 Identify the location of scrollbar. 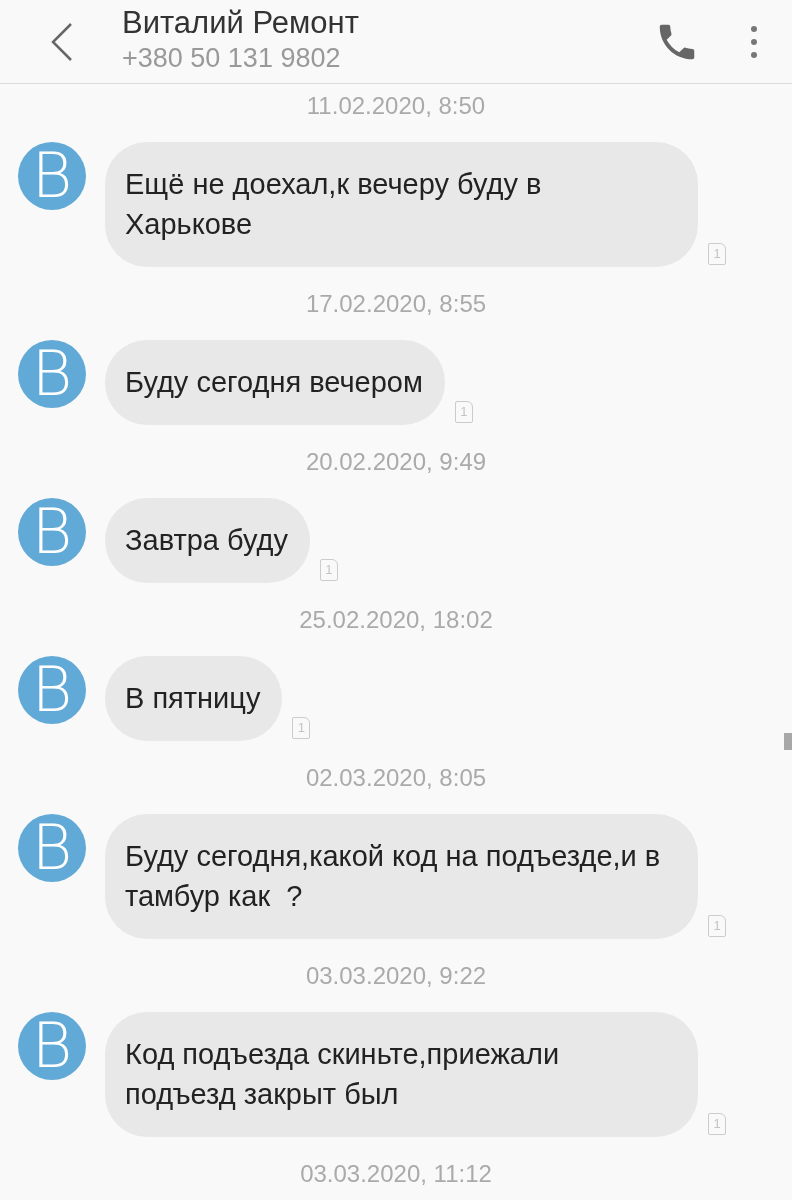
(788, 741).